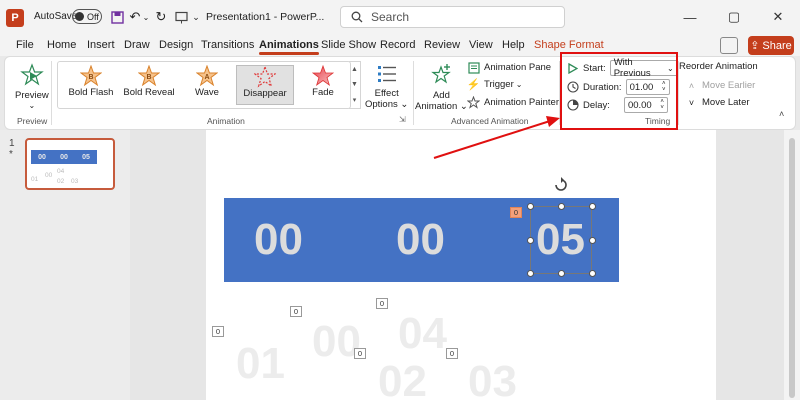  Describe the element at coordinates (481, 45) in the screenshot. I see `tab-view: View` at that location.